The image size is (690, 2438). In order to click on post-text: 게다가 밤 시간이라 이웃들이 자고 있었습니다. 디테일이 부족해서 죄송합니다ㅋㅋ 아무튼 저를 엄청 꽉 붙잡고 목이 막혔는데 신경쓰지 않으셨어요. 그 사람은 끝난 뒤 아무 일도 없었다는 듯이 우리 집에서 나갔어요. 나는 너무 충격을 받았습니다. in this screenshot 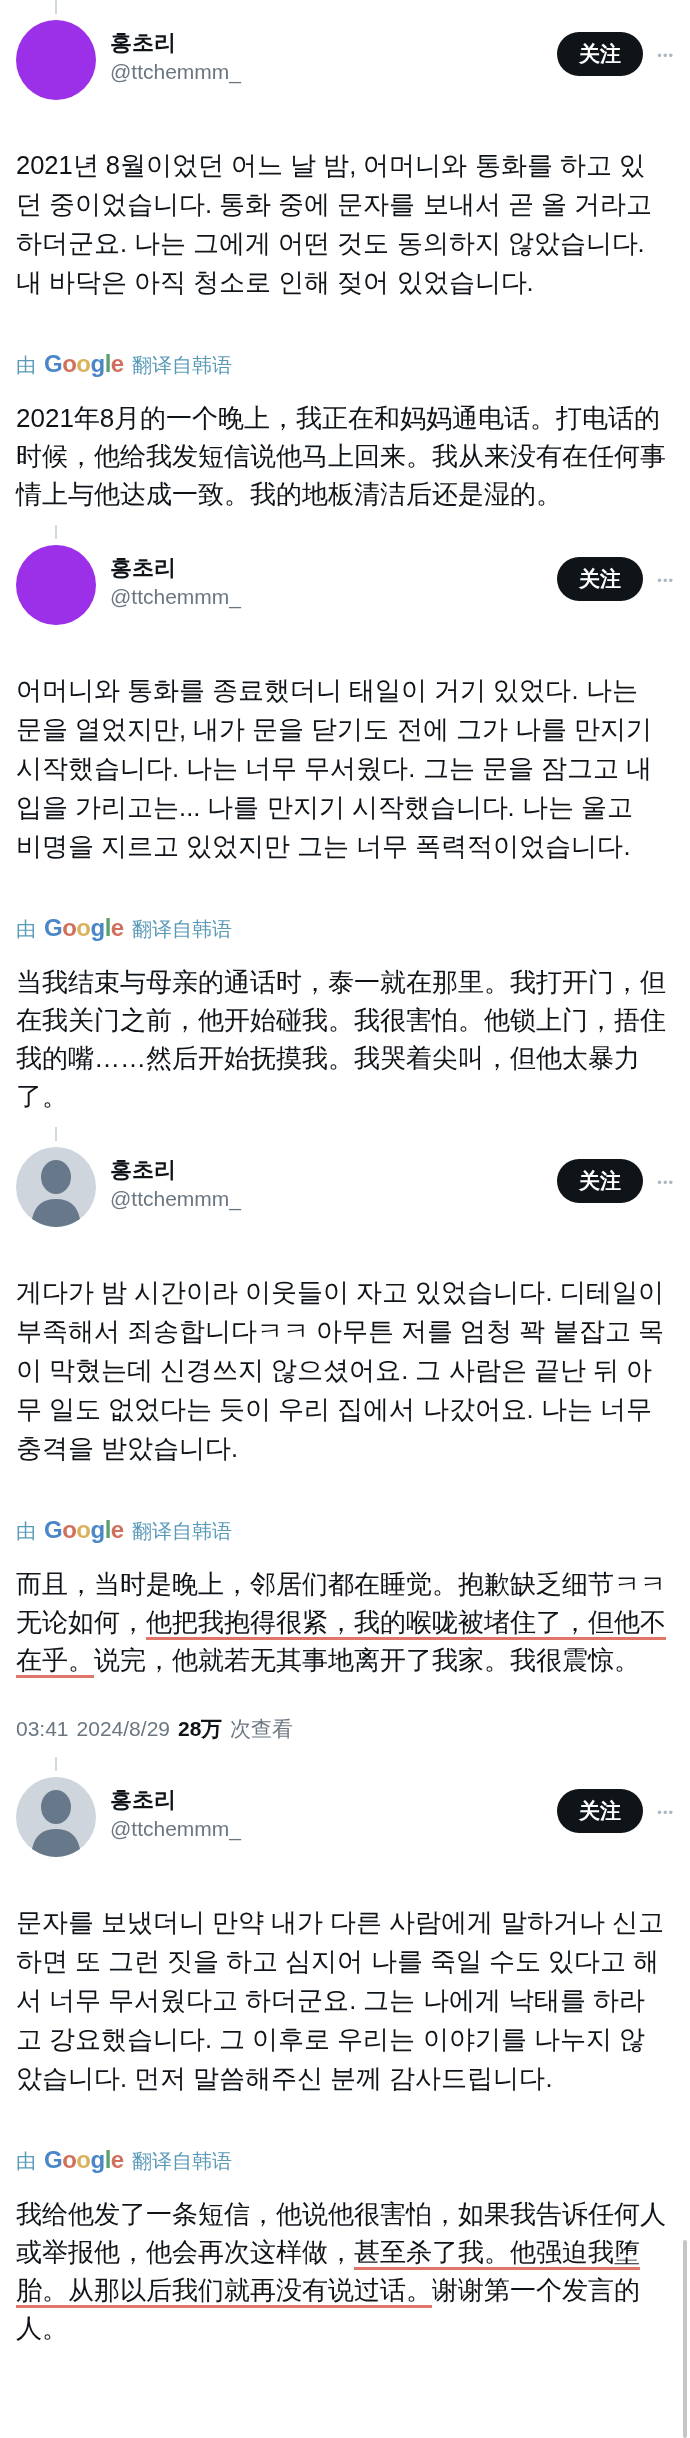, I will do `click(340, 1370)`.